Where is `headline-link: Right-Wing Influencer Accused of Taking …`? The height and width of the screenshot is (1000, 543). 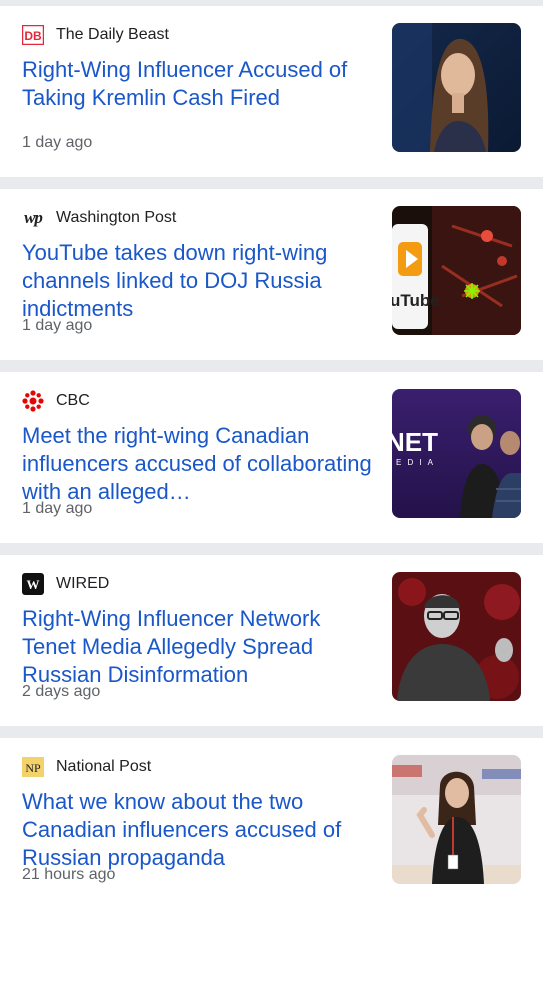
headline-link: Right-Wing Influencer Accused of Taking … is located at coordinates (197, 84).